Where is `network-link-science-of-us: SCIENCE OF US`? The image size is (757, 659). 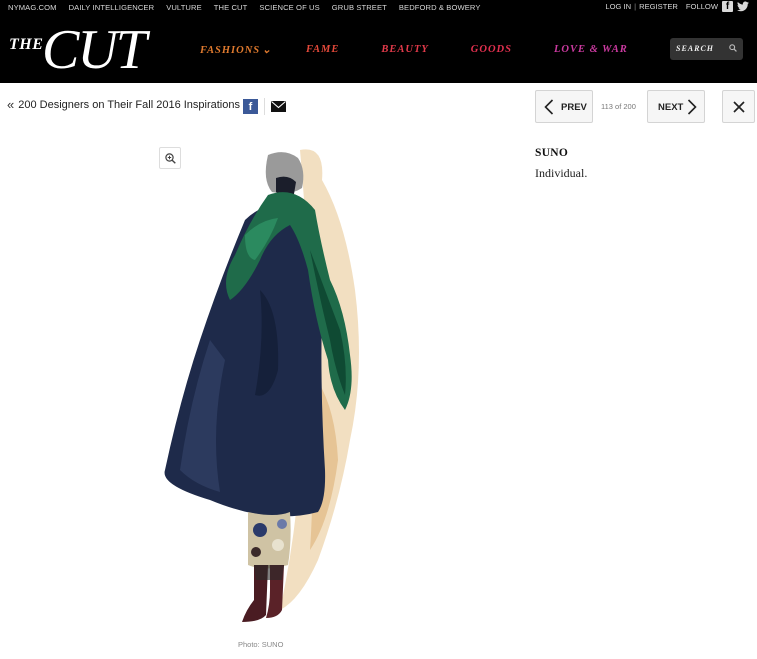
network-link-science-of-us: SCIENCE OF US is located at coordinates (289, 7).